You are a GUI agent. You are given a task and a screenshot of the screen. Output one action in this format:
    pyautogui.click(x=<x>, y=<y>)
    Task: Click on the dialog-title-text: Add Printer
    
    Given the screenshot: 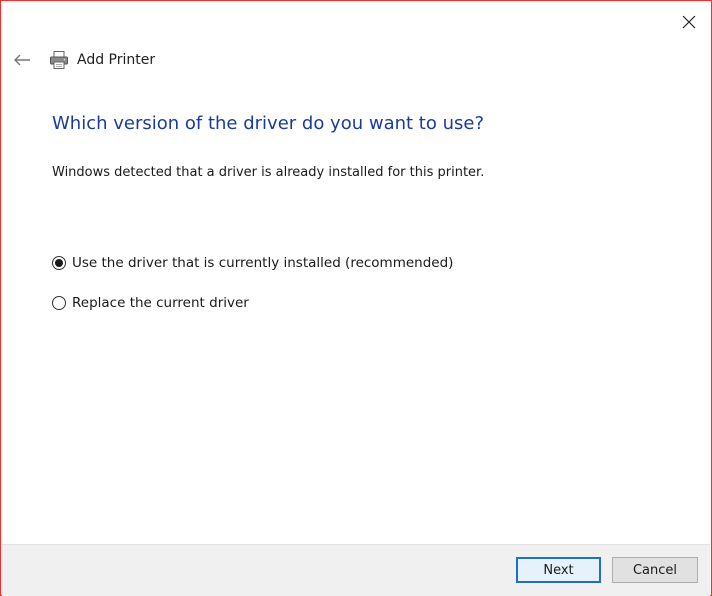 What is the action you would take?
    pyautogui.click(x=116, y=60)
    